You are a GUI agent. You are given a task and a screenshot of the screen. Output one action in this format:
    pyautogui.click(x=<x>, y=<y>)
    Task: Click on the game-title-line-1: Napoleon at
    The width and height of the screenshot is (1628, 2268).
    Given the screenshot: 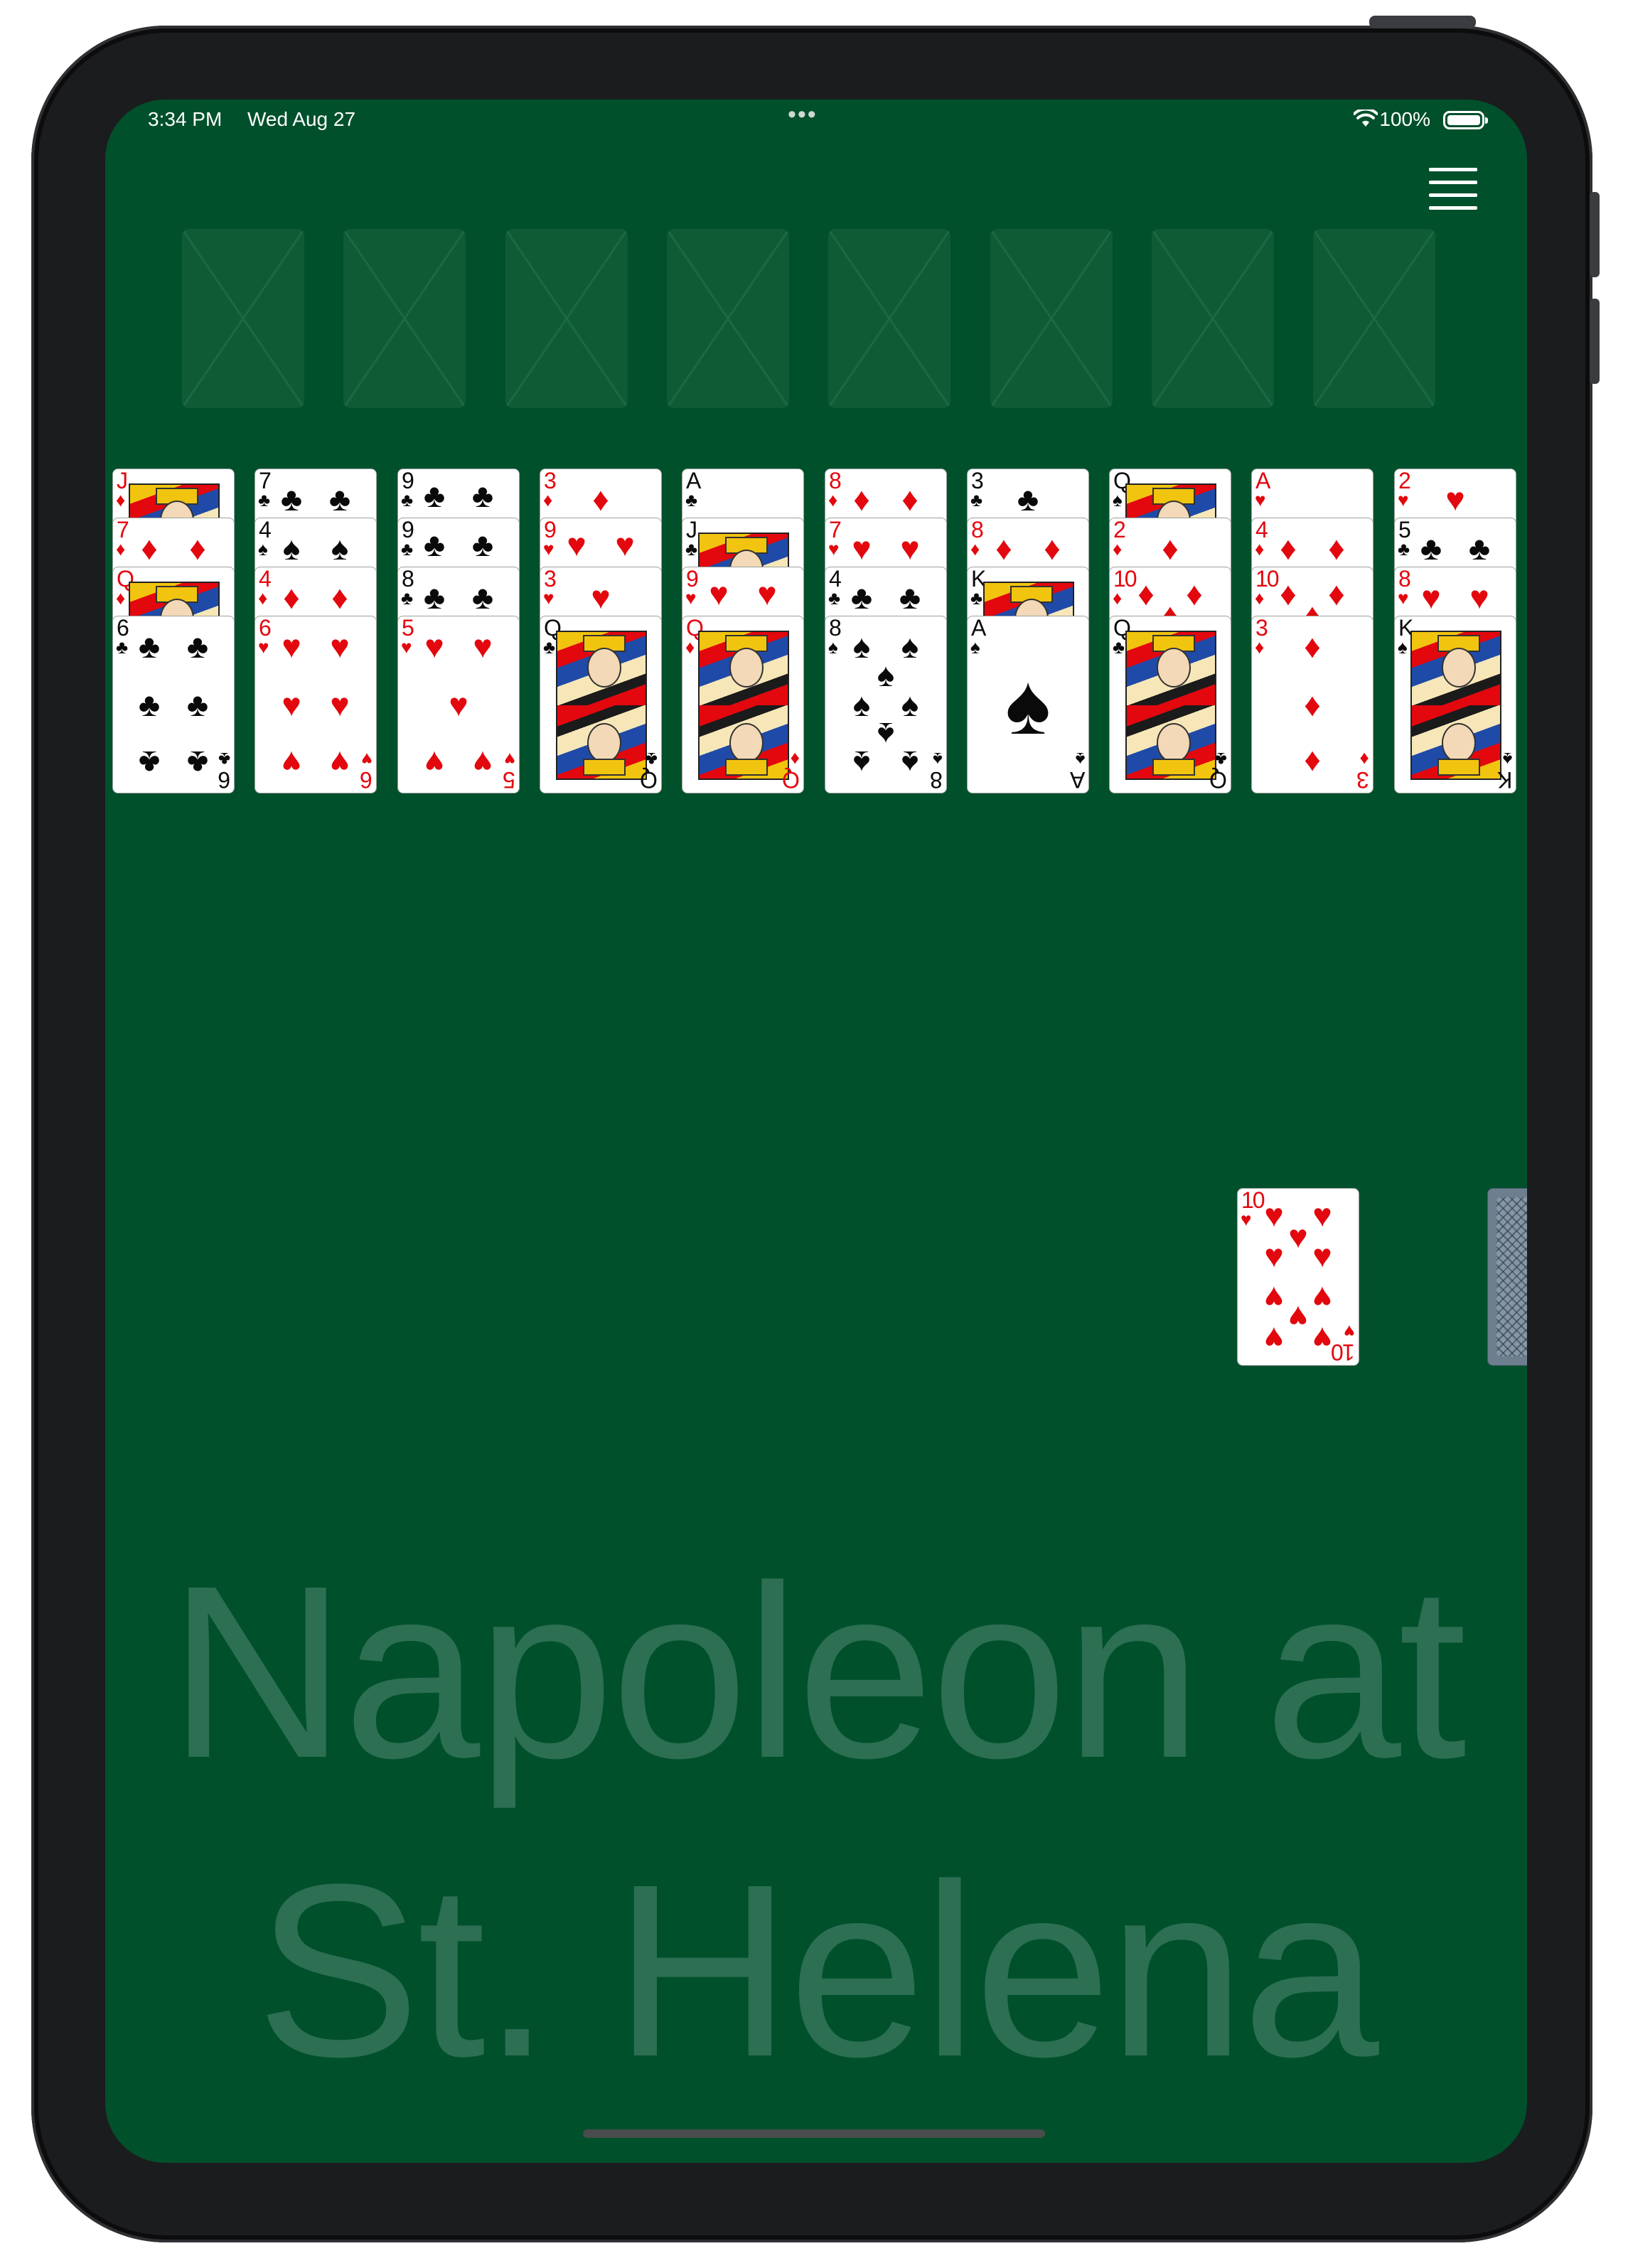 What is the action you would take?
    pyautogui.click(x=817, y=1672)
    